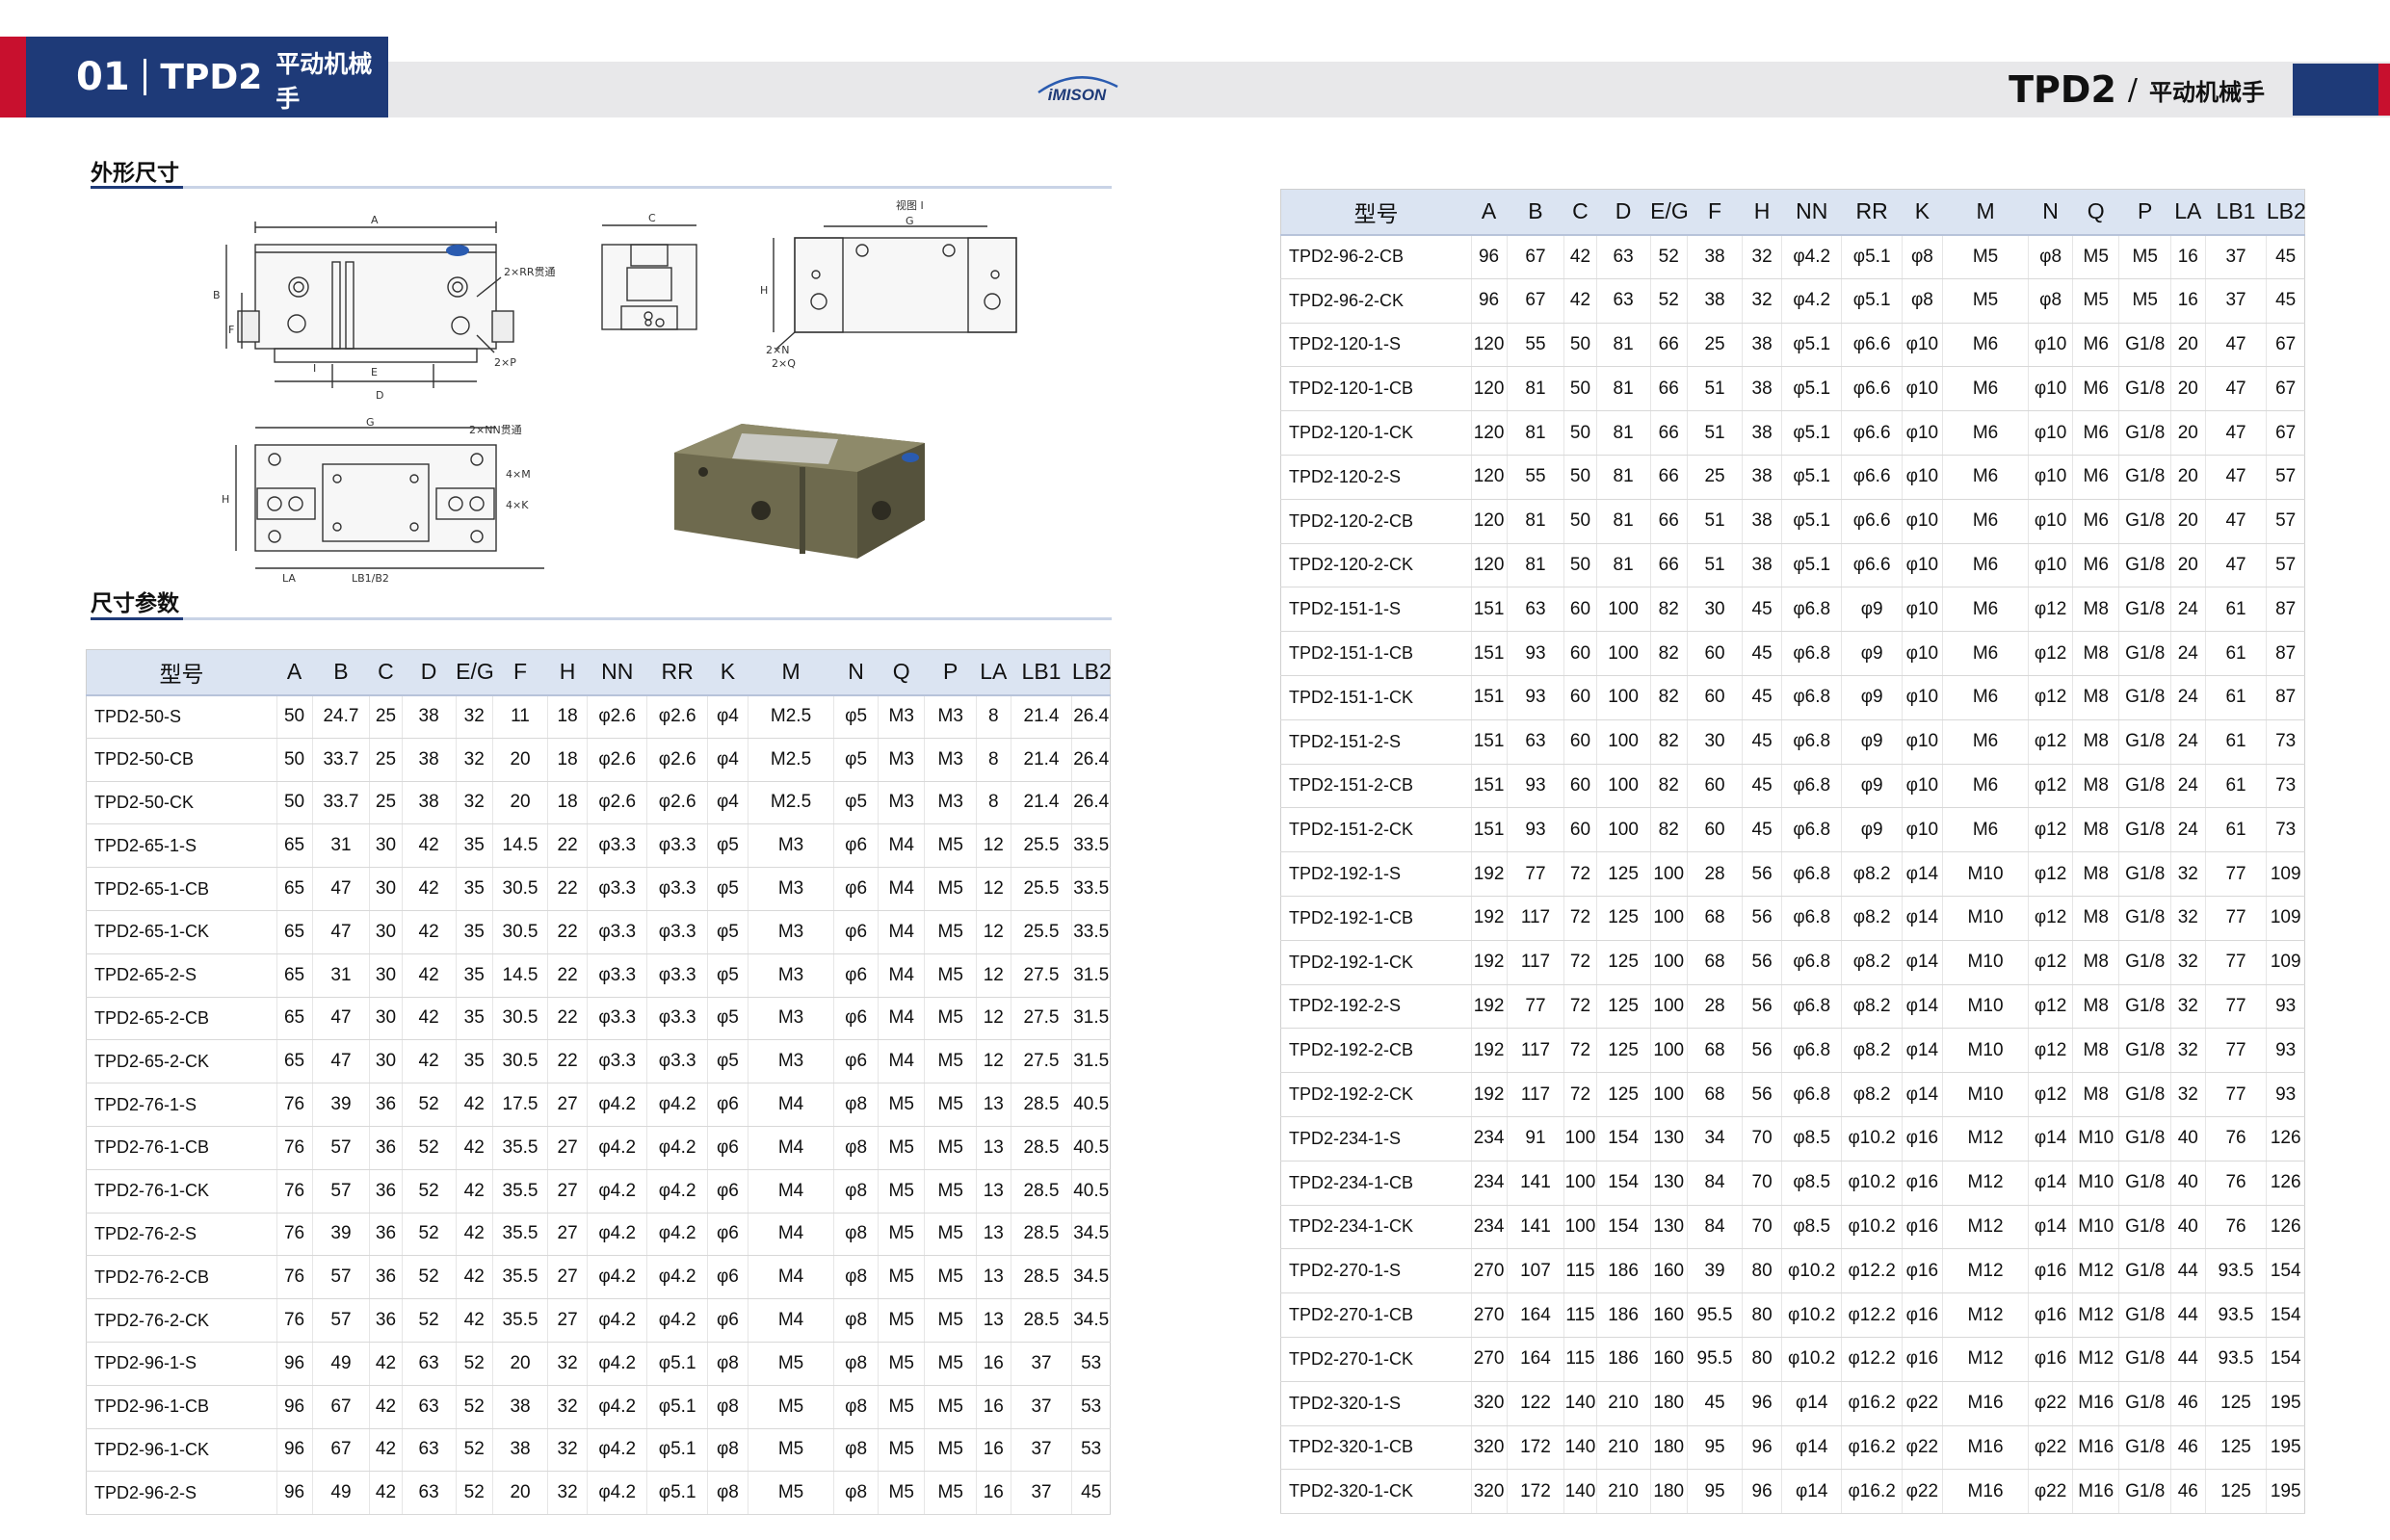  Describe the element at coordinates (1376, 786) in the screenshot. I see `model-cell: TPD2-151-2-CB` at that location.